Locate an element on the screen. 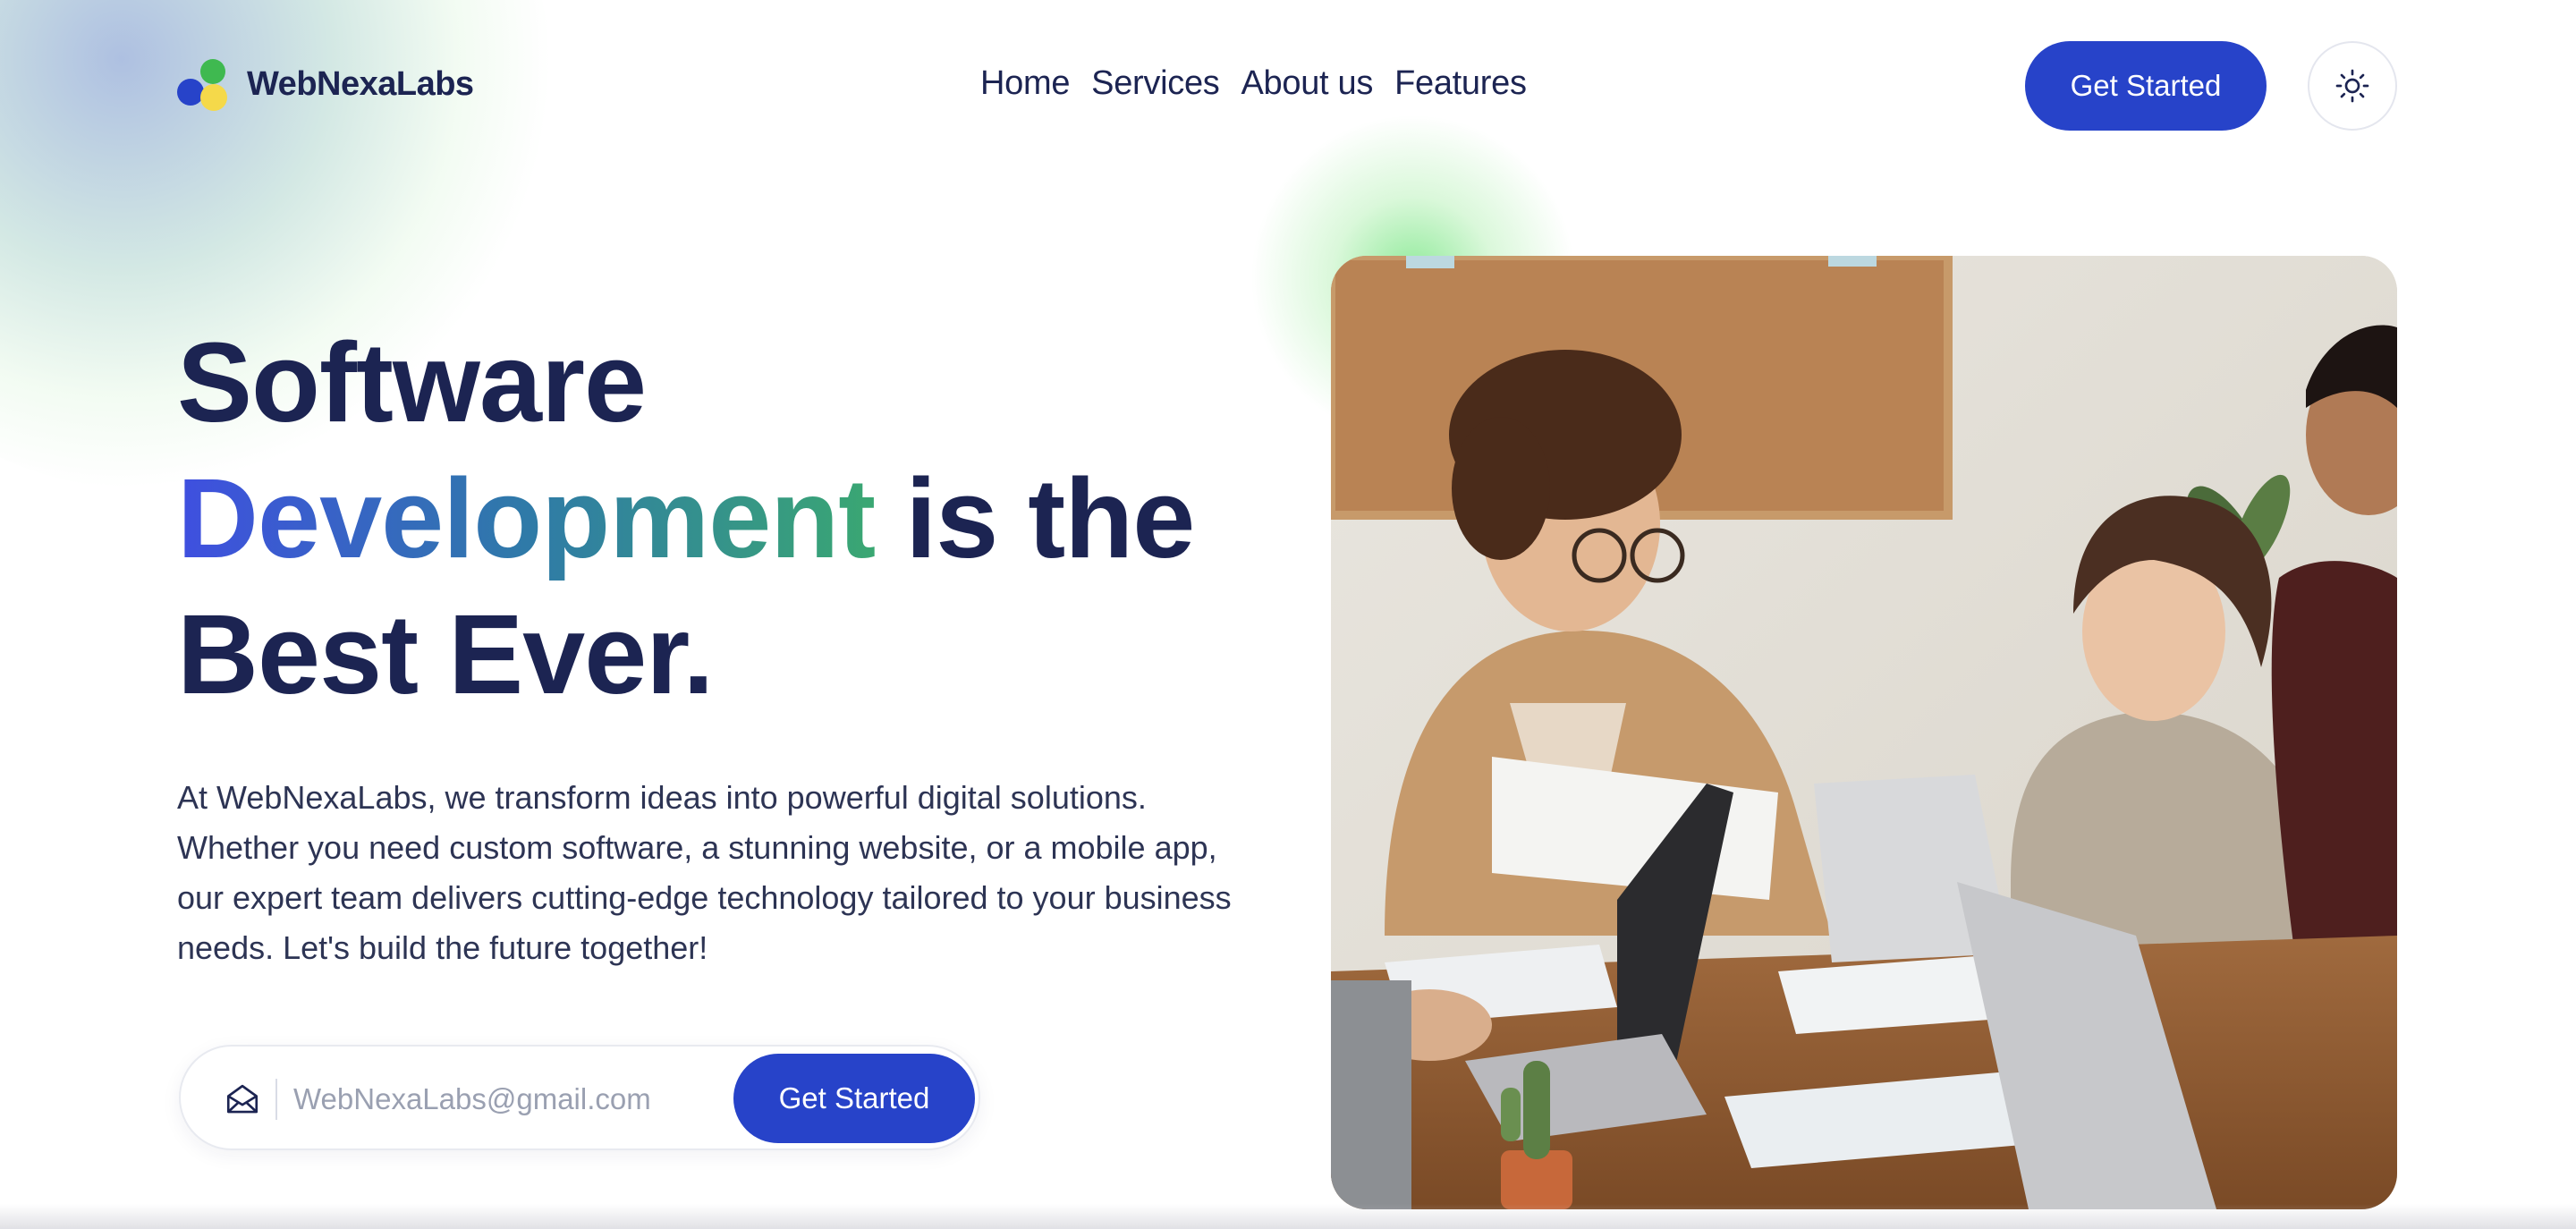  nav-features: Features is located at coordinates (1460, 83).